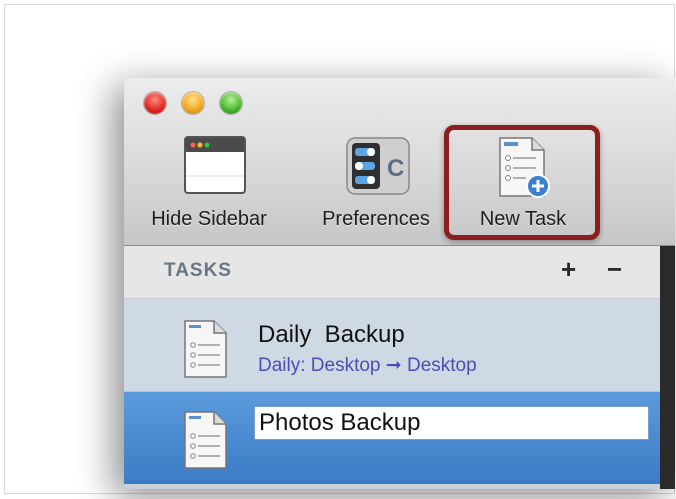 The height and width of the screenshot is (499, 676). Describe the element at coordinates (378, 166) in the screenshot. I see `preferences-icon: C` at that location.